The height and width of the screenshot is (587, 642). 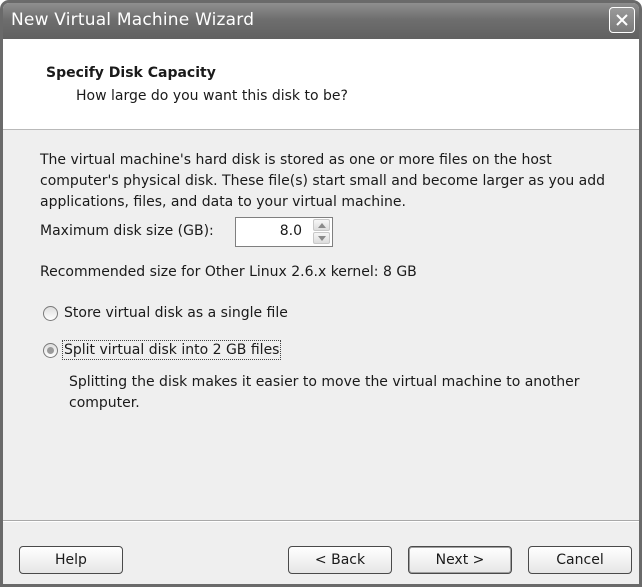 I want to click on page-subtitle: How large do you want this disk to be?, so click(x=212, y=96).